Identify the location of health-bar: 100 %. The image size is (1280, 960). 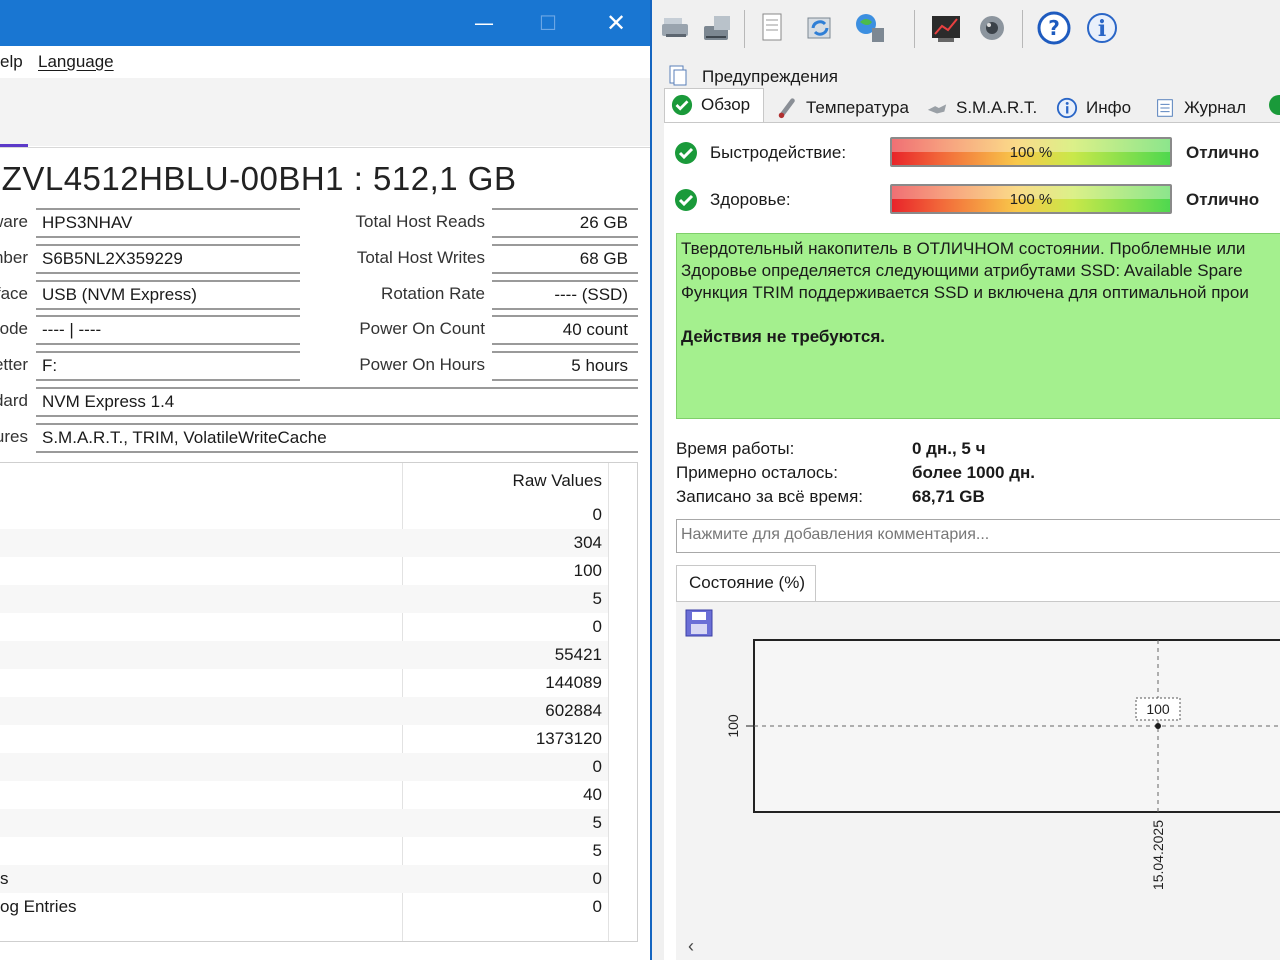
(1031, 199).